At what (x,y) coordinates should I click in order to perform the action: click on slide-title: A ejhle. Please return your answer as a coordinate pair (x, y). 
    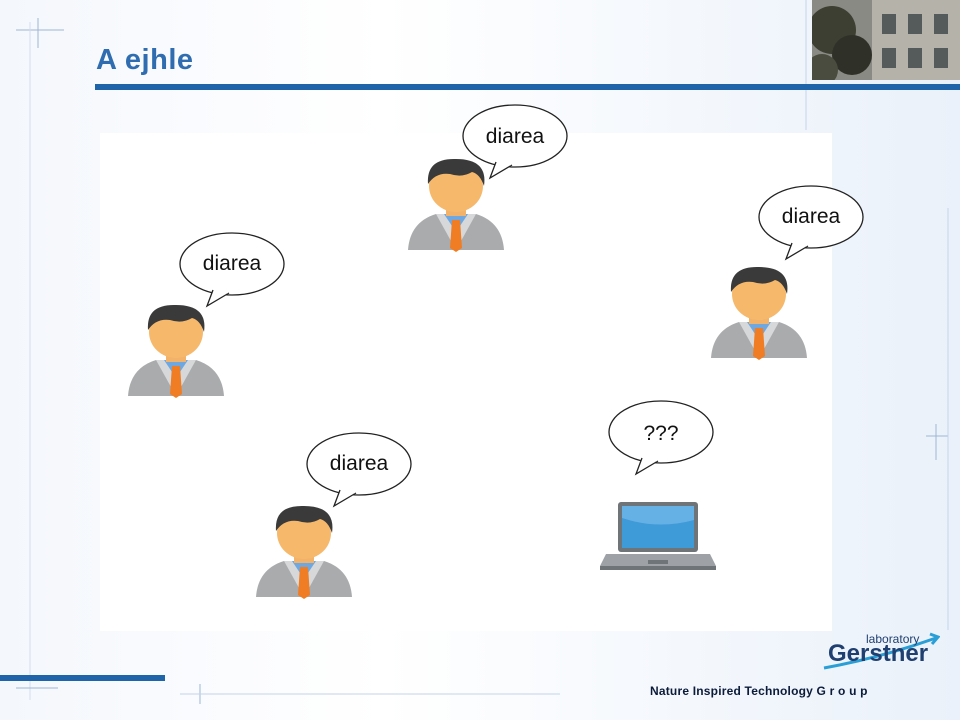
    Looking at the image, I should click on (145, 60).